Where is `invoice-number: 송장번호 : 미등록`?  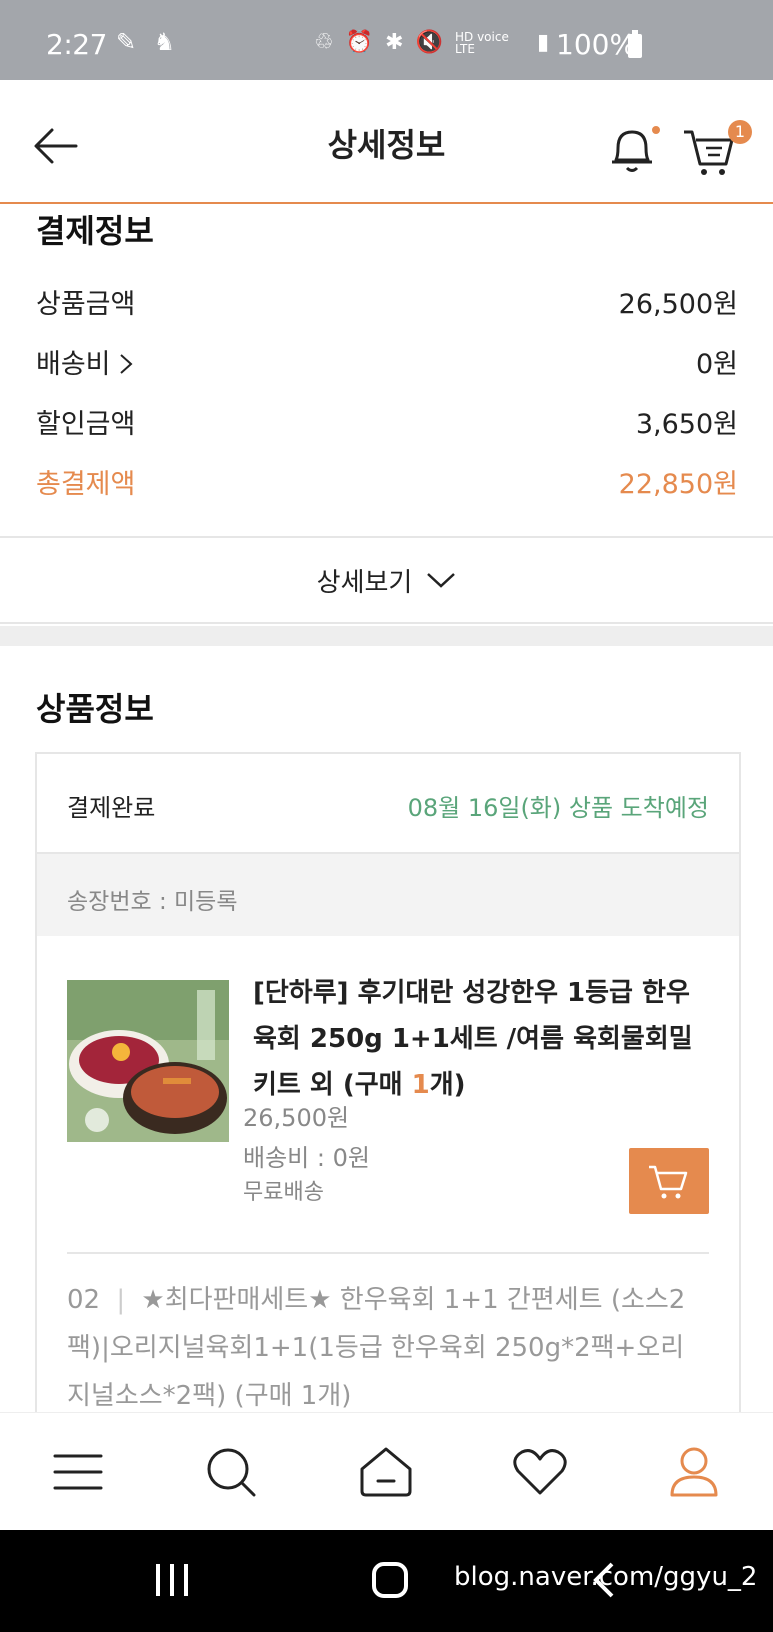
invoice-number: 송장번호 : 미등록 is located at coordinates (152, 902).